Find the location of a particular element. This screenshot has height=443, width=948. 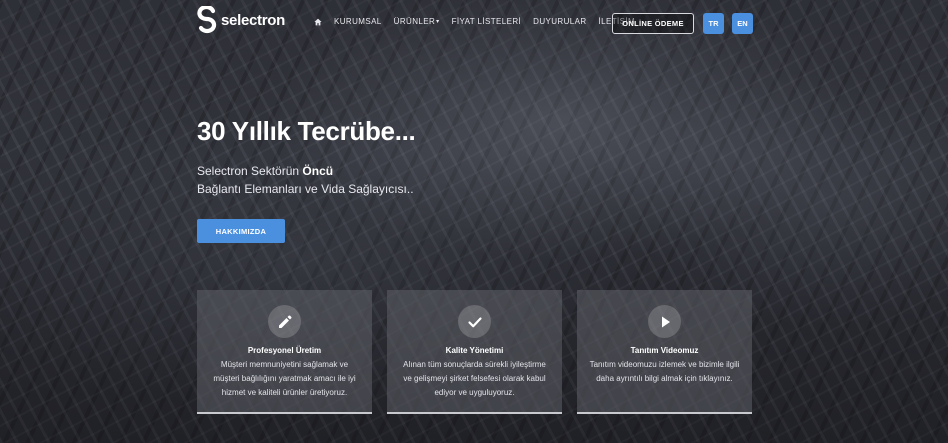

card-title: Kalite Yönetimi is located at coordinates (474, 350).